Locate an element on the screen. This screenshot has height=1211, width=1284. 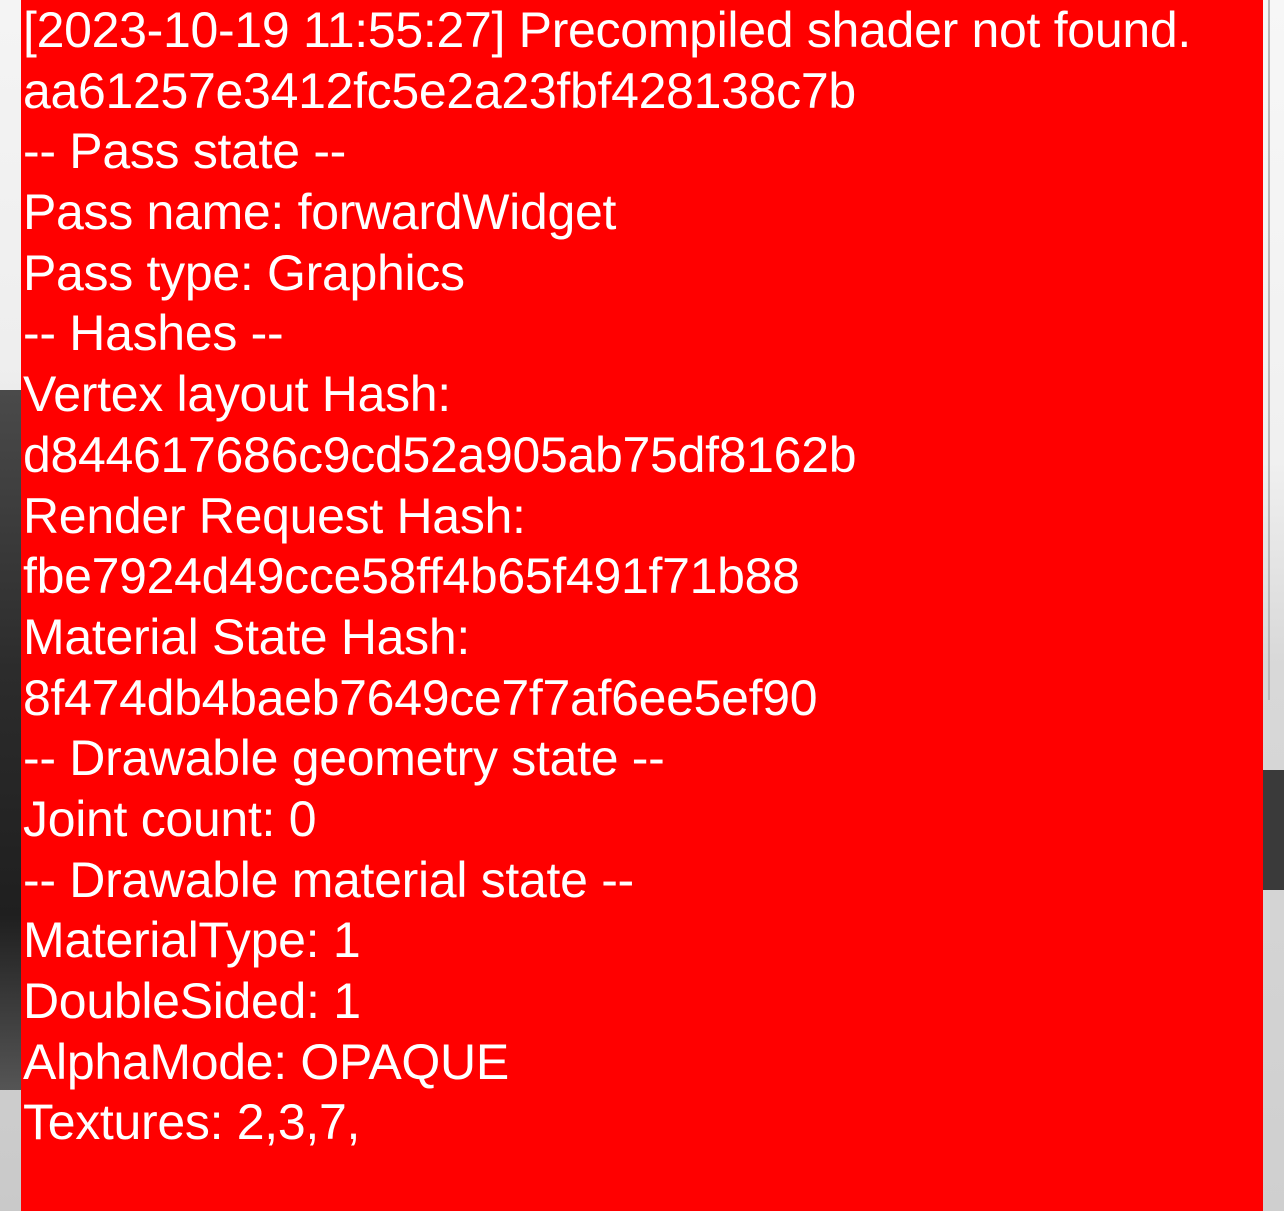
log-line-vertex-layout-hash: d844617686c9cd52a905ab75df8162b is located at coordinates (440, 454).